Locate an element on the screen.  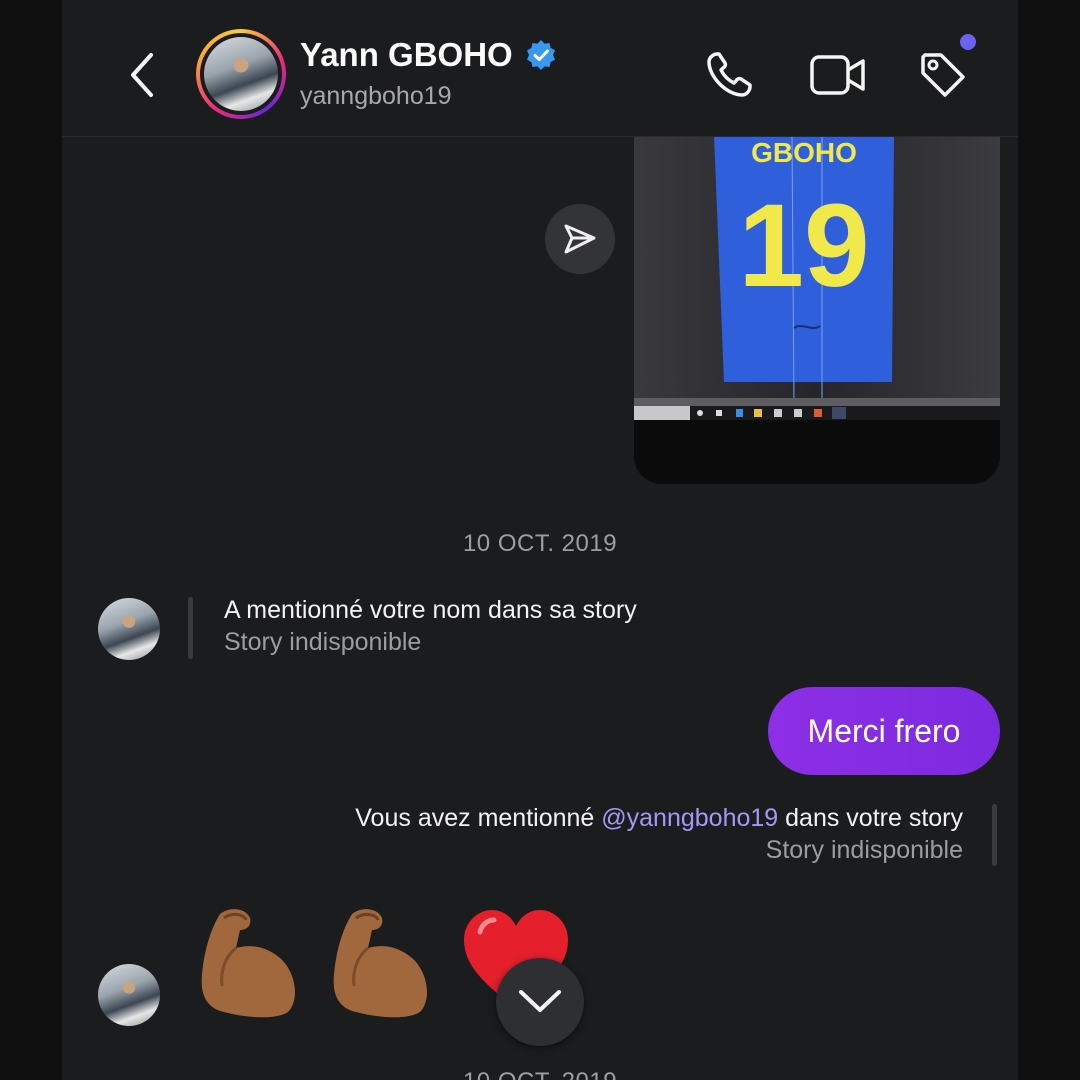
voice-call-button is located at coordinates (729, 75).